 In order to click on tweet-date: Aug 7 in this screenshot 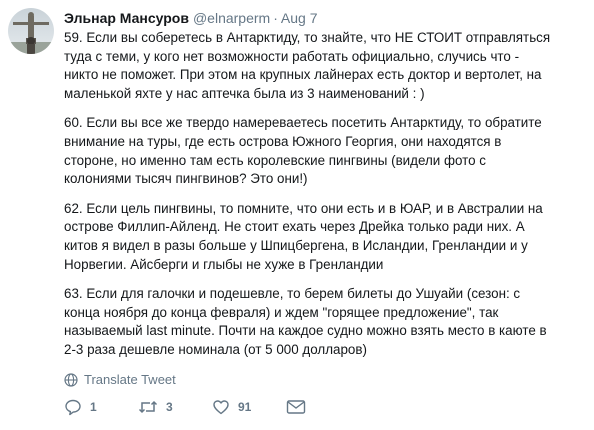, I will do `click(299, 18)`.